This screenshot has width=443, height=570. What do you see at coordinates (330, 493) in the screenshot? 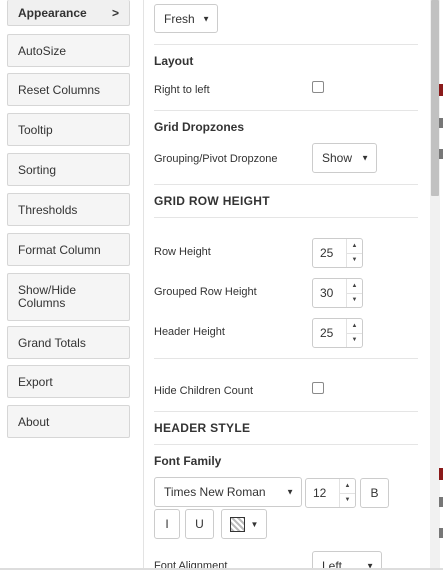
I see `font-size-stepper: 12 ▲ ▼` at bounding box center [330, 493].